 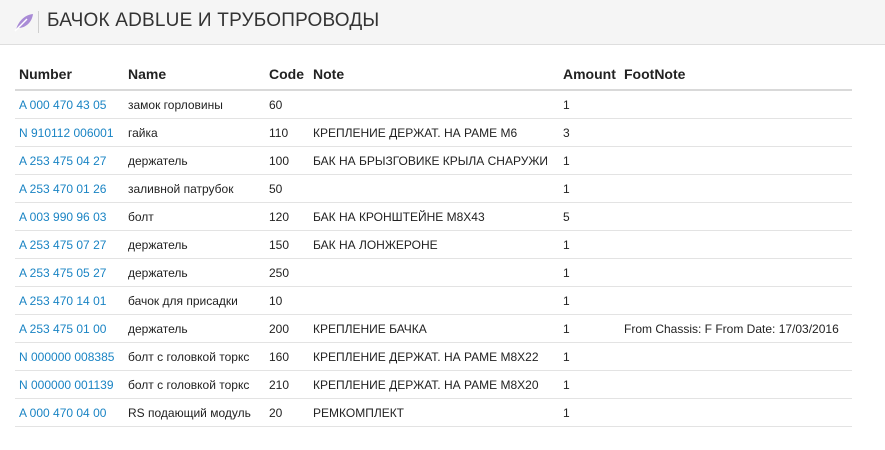 I want to click on part-code-cell: 200, so click(x=287, y=328).